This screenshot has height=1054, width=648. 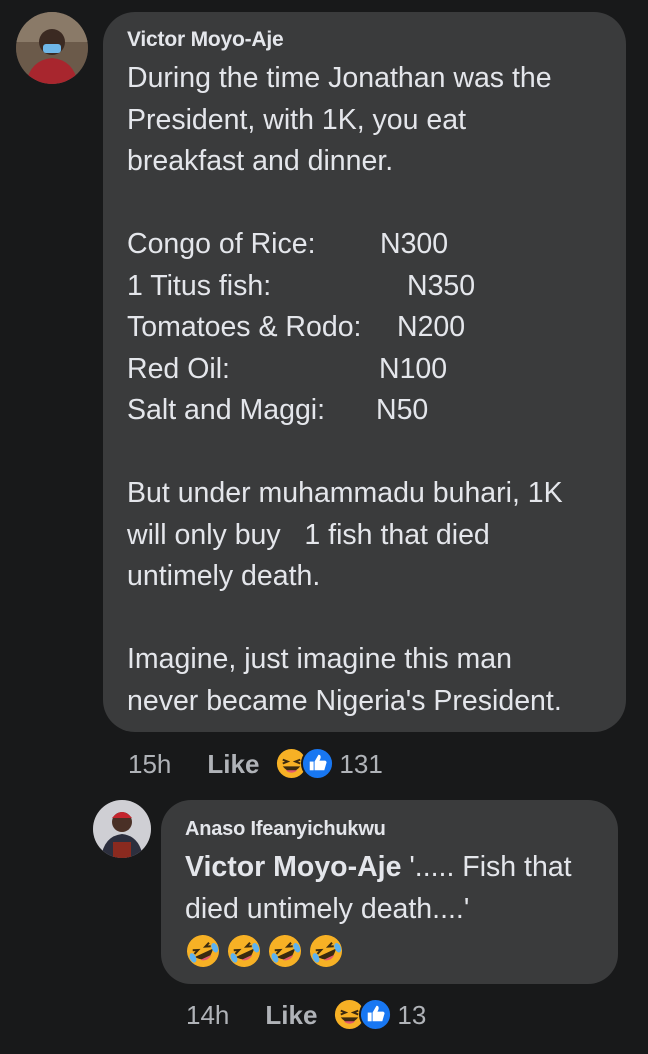 I want to click on reply-text-line: Victor Moyo-Aje '..... Fish that, so click(x=389, y=868).